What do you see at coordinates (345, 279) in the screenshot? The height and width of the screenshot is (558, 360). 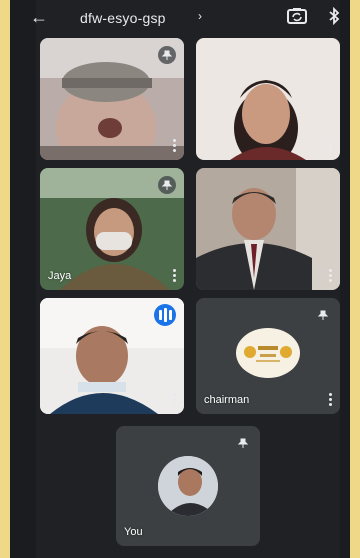 I see `right-edge` at bounding box center [345, 279].